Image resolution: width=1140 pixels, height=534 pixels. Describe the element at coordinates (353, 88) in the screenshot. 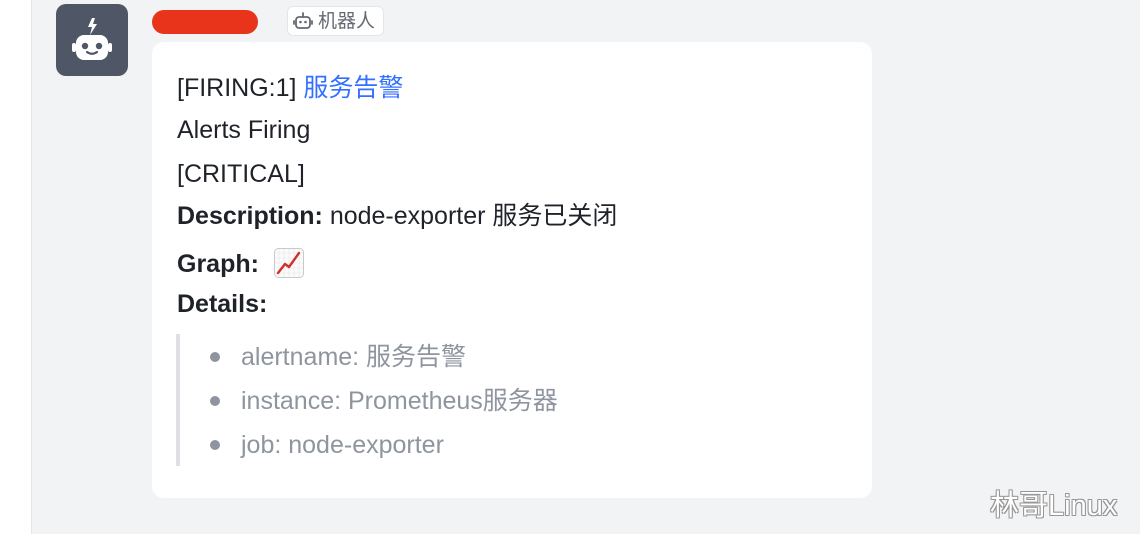

I see `alert-title-link: 服务告警` at that location.